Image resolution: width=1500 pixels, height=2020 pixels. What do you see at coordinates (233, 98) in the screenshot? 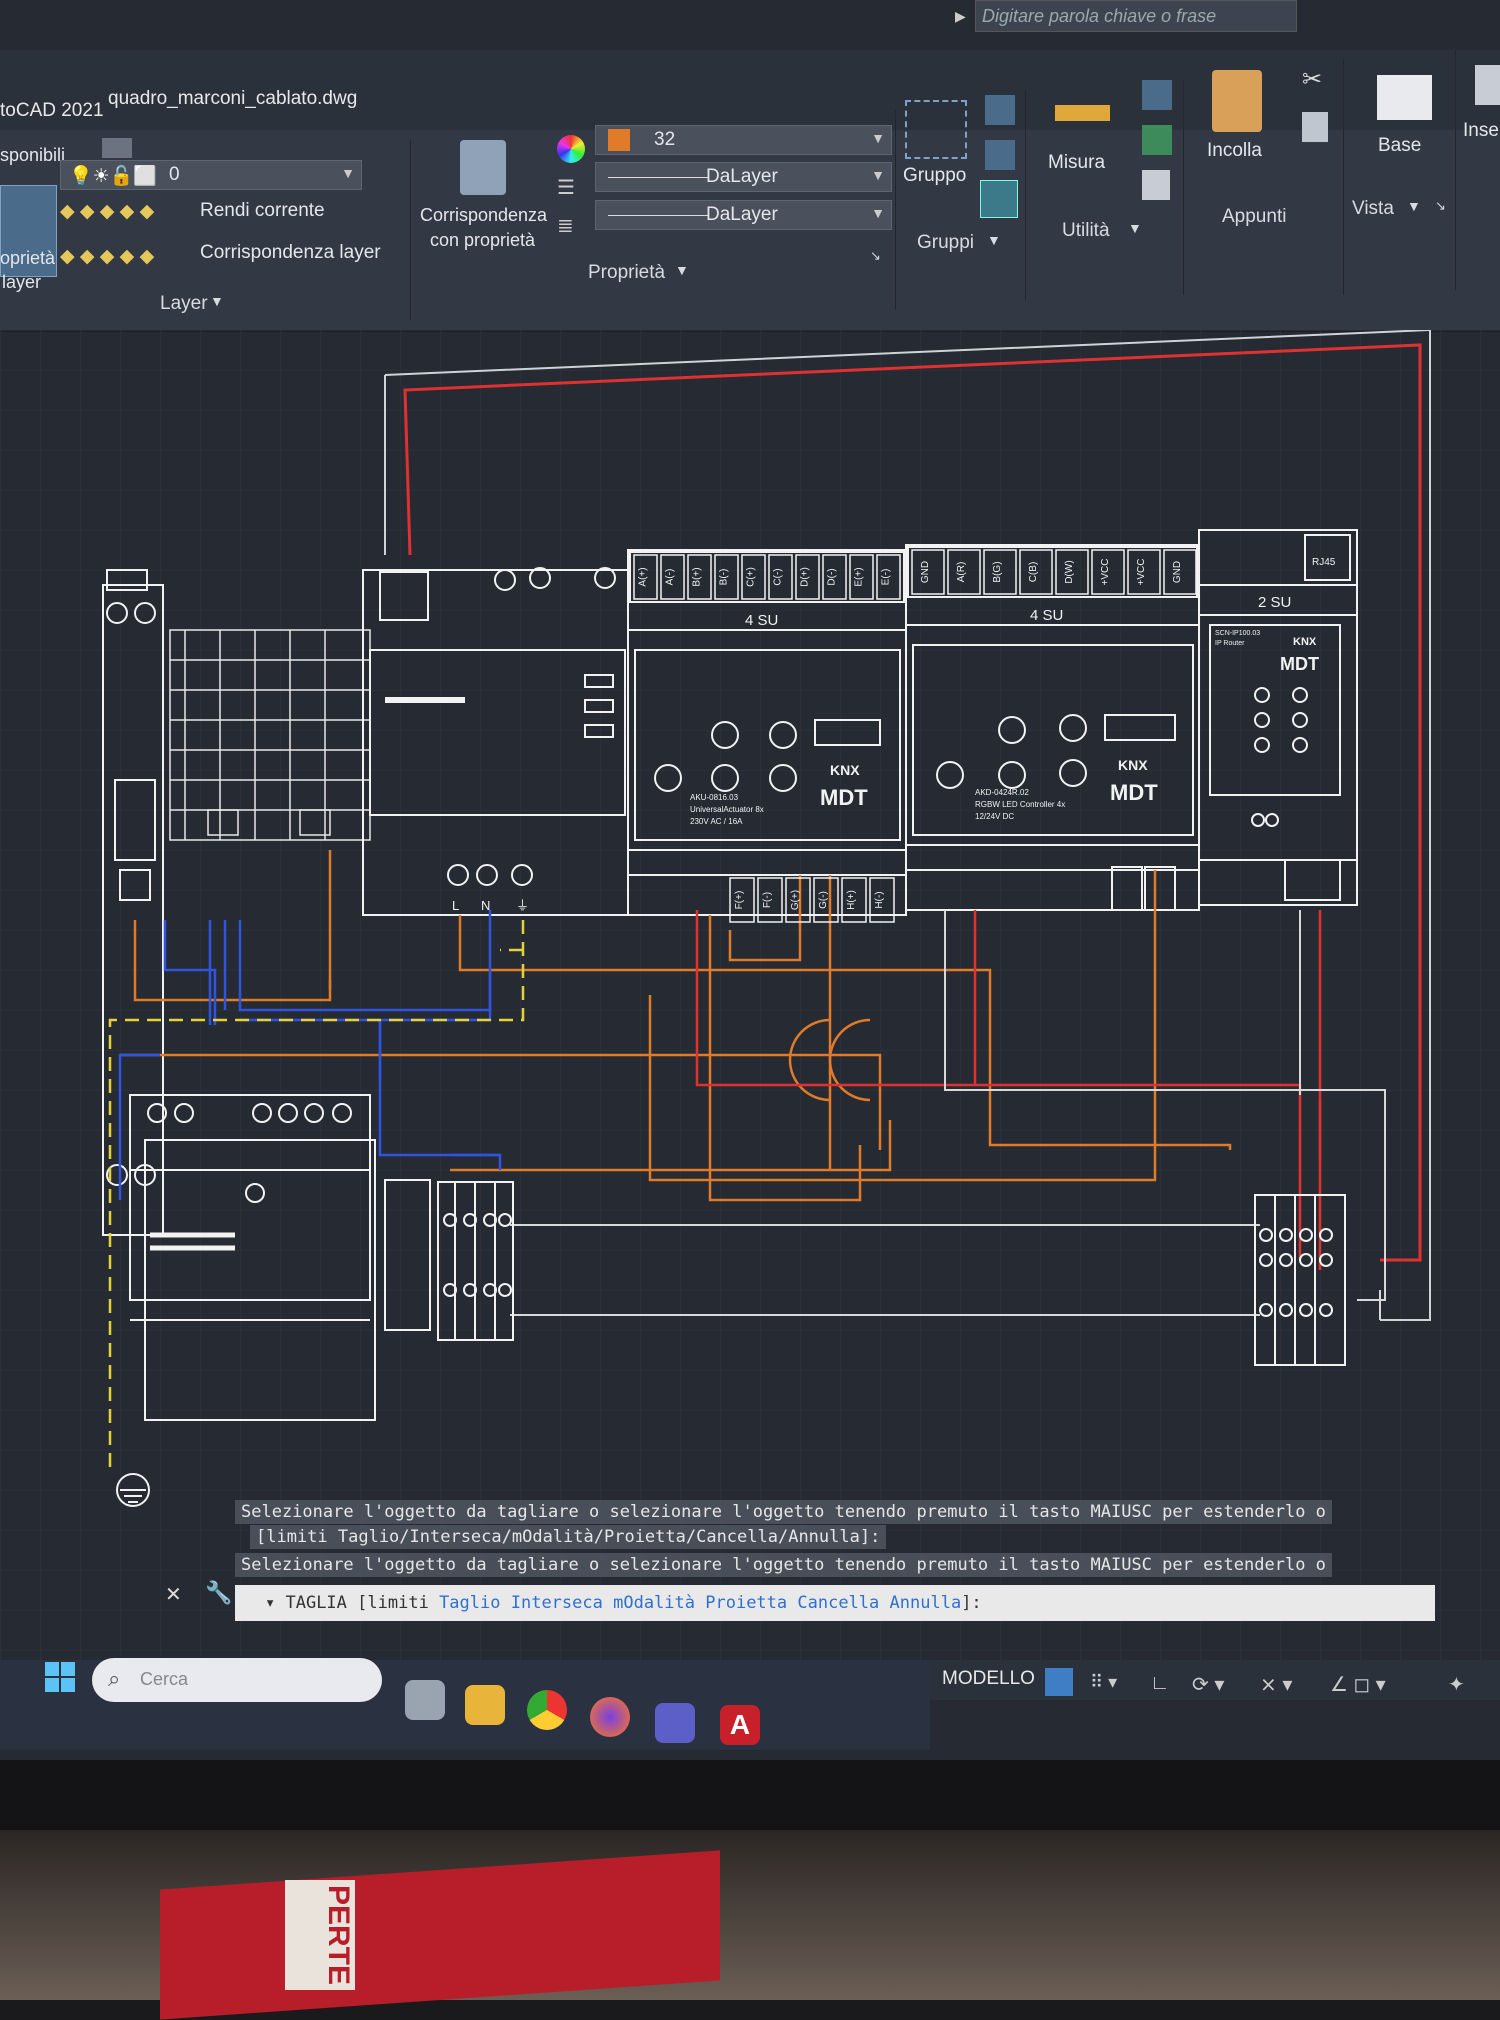
I see `file-name: quadro_marconi_cablato.dwg` at bounding box center [233, 98].